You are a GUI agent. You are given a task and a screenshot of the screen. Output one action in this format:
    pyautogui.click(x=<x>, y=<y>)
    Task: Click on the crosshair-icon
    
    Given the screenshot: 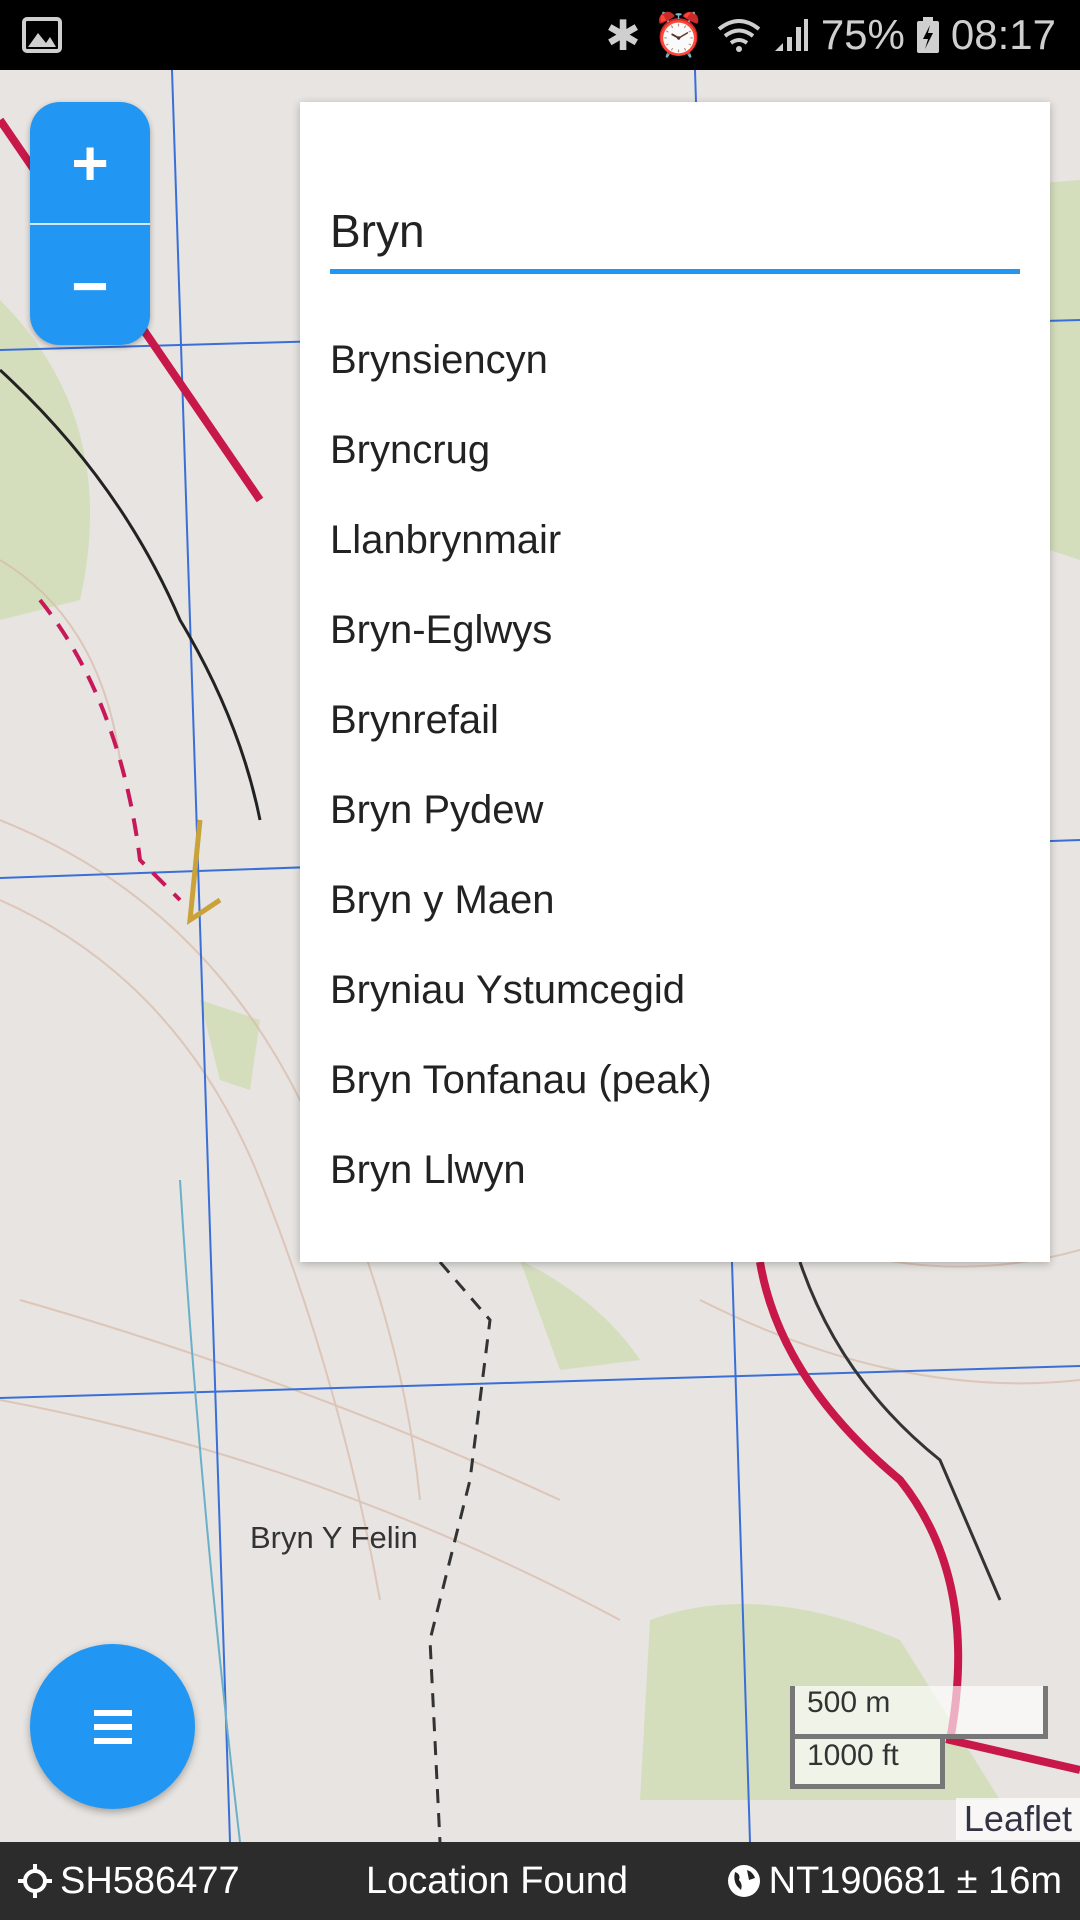 What is the action you would take?
    pyautogui.click(x=35, y=1881)
    